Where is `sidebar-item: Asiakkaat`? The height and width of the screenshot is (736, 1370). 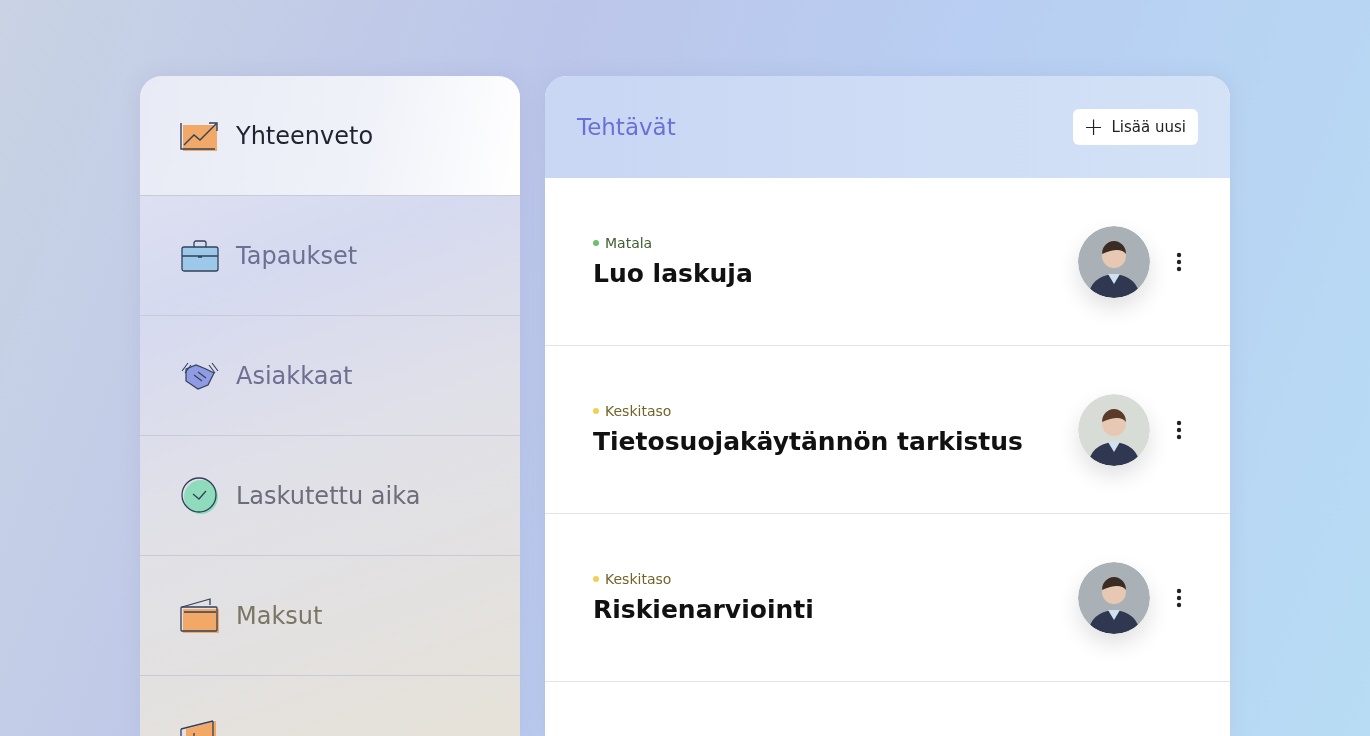
sidebar-item: Asiakkaat is located at coordinates (330, 376).